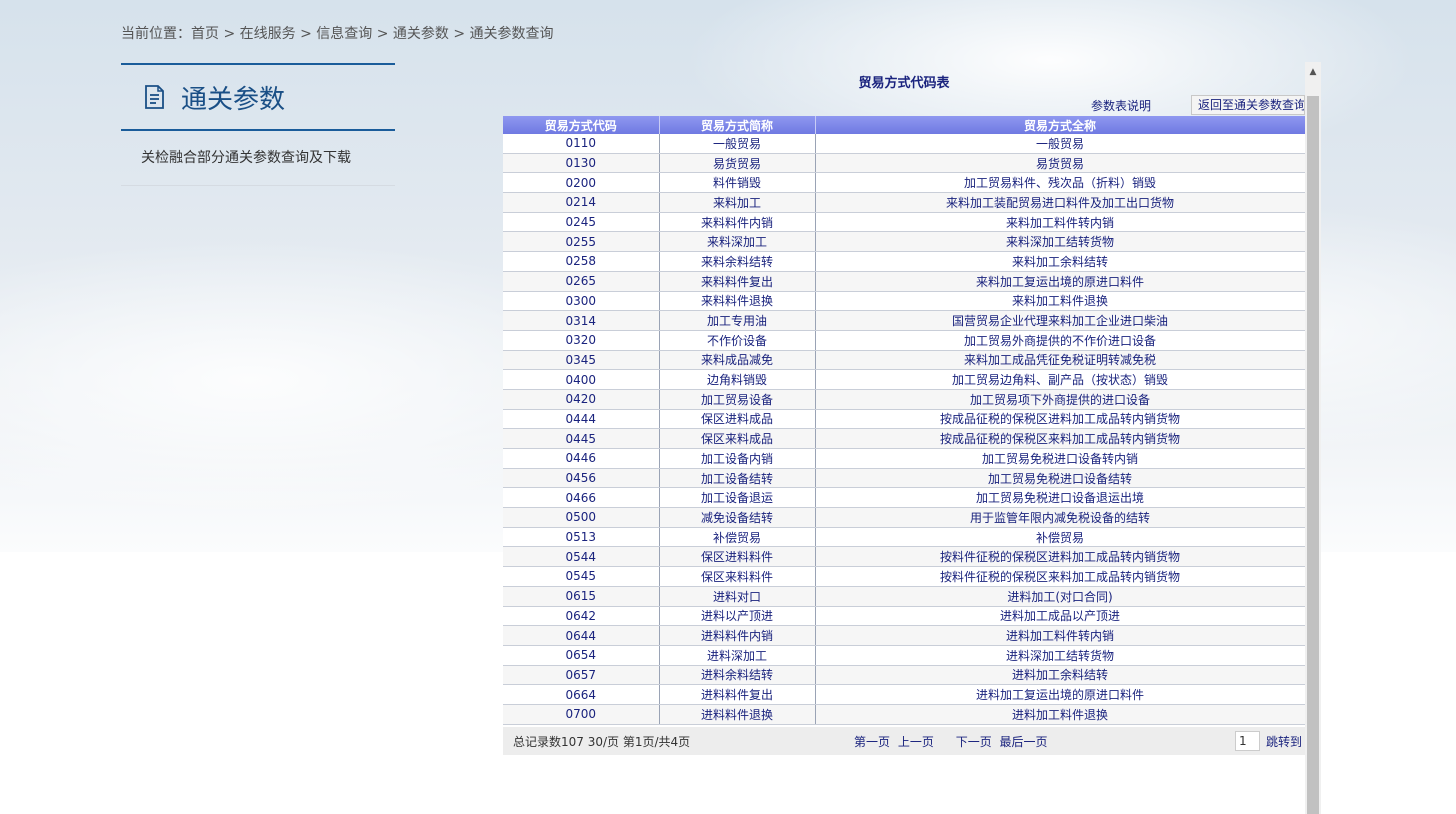 The width and height of the screenshot is (1456, 814). Describe the element at coordinates (1060, 537) in the screenshot. I see `cell-full-name: 补偿贸易` at that location.